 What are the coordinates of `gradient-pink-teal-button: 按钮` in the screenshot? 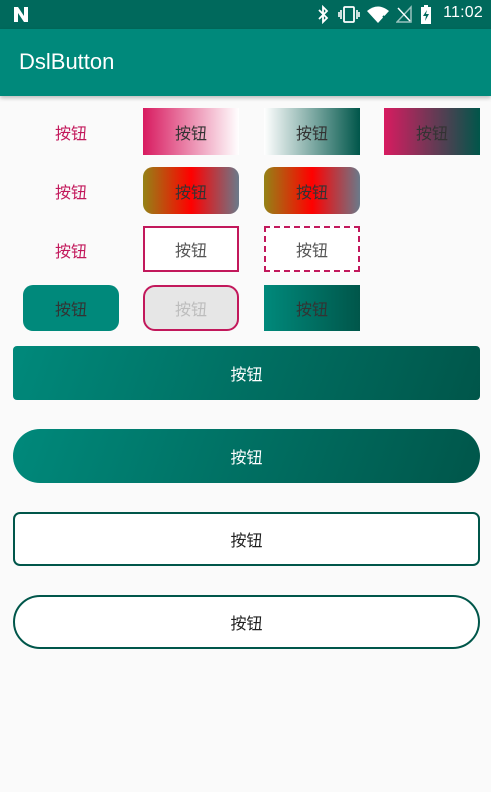 It's located at (432, 131).